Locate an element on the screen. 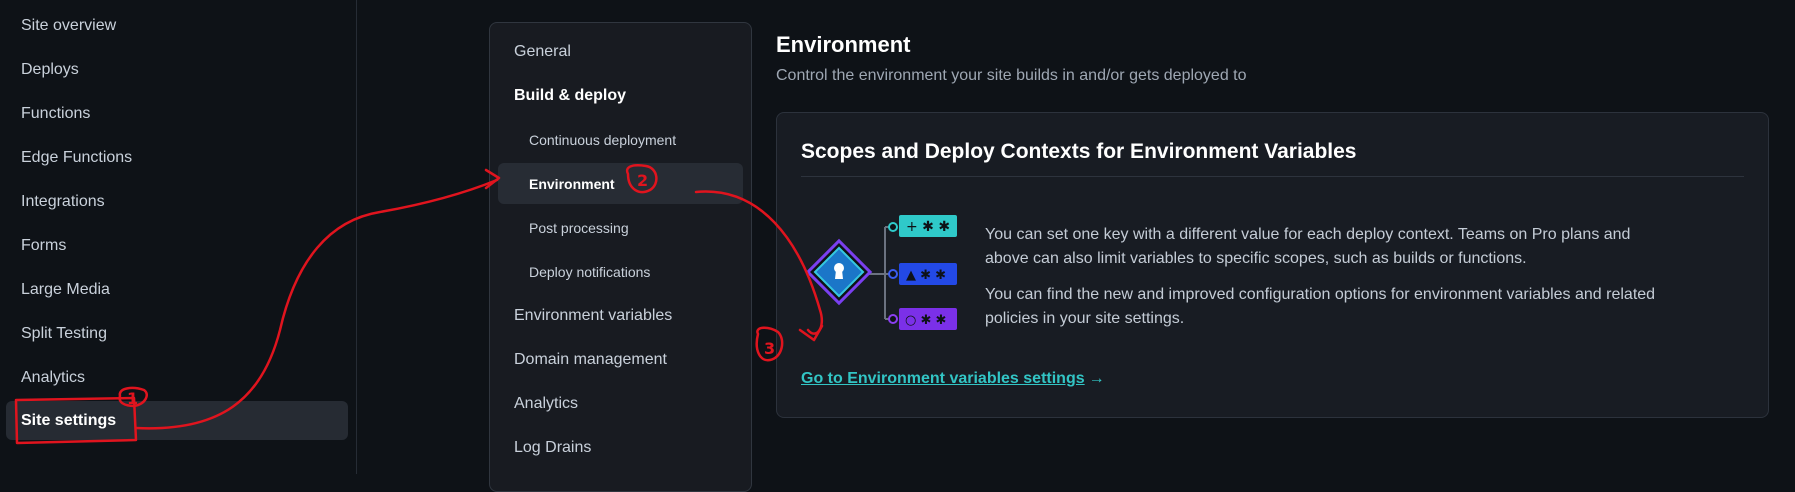  subnav-item-build-deploy: Build & deploy is located at coordinates (620, 95).